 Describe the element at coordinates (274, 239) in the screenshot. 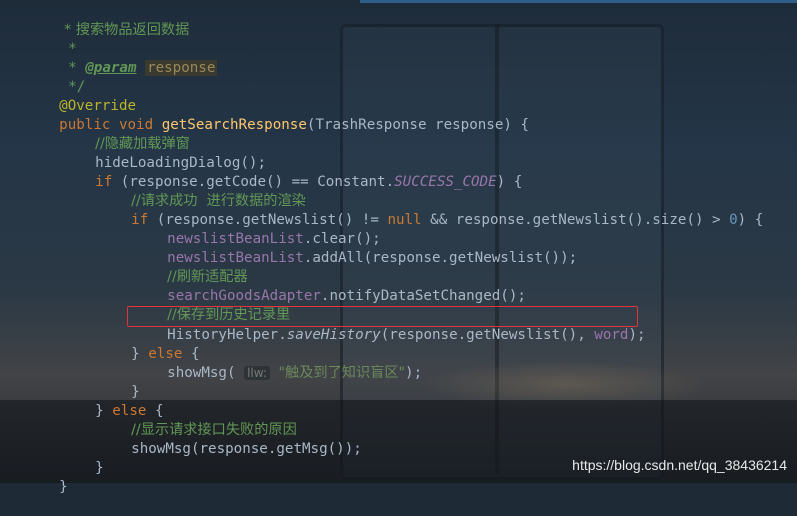

I see `code-line-12: newslistBeanList.clear();` at that location.